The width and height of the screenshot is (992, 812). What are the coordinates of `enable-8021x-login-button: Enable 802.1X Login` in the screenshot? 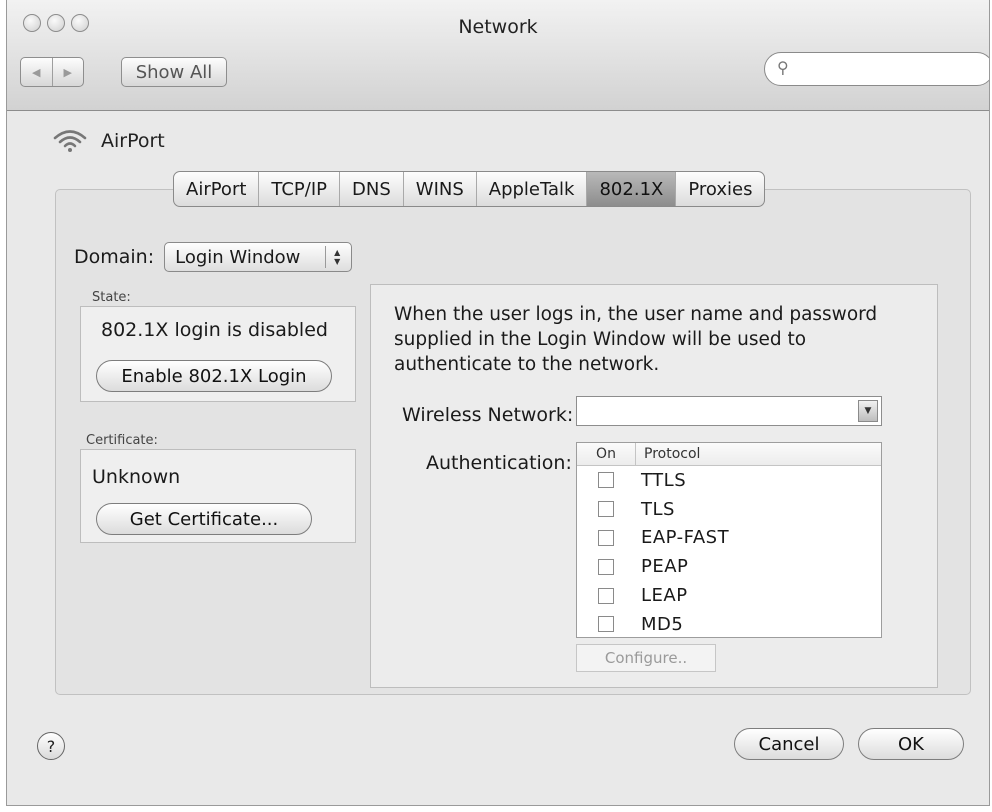 It's located at (214, 376).